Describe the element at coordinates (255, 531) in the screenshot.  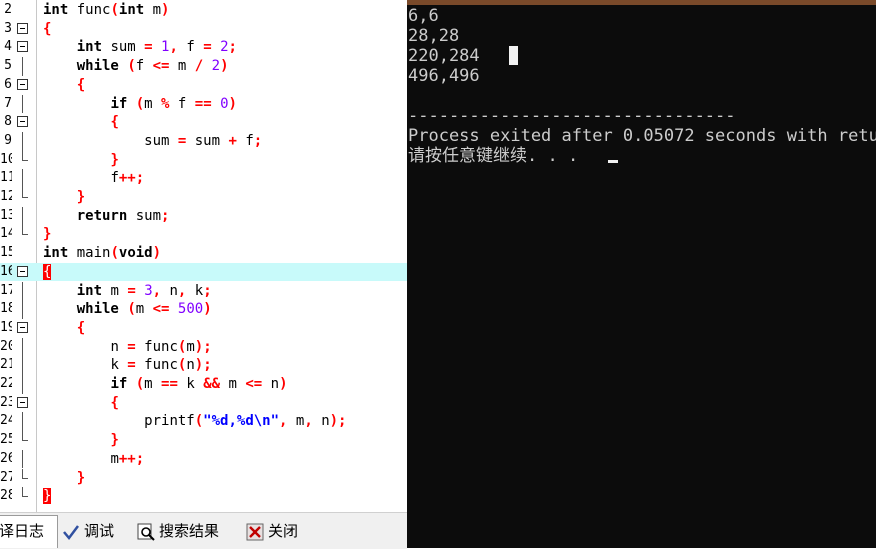
I see `close-icon` at that location.